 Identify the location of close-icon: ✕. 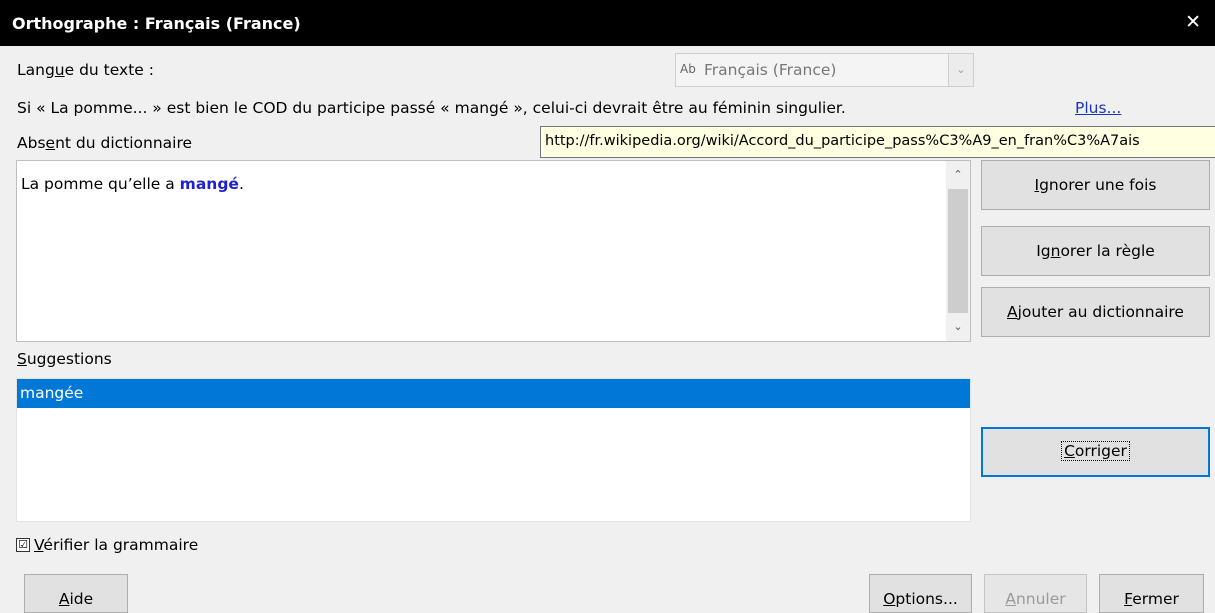
(1193, 22).